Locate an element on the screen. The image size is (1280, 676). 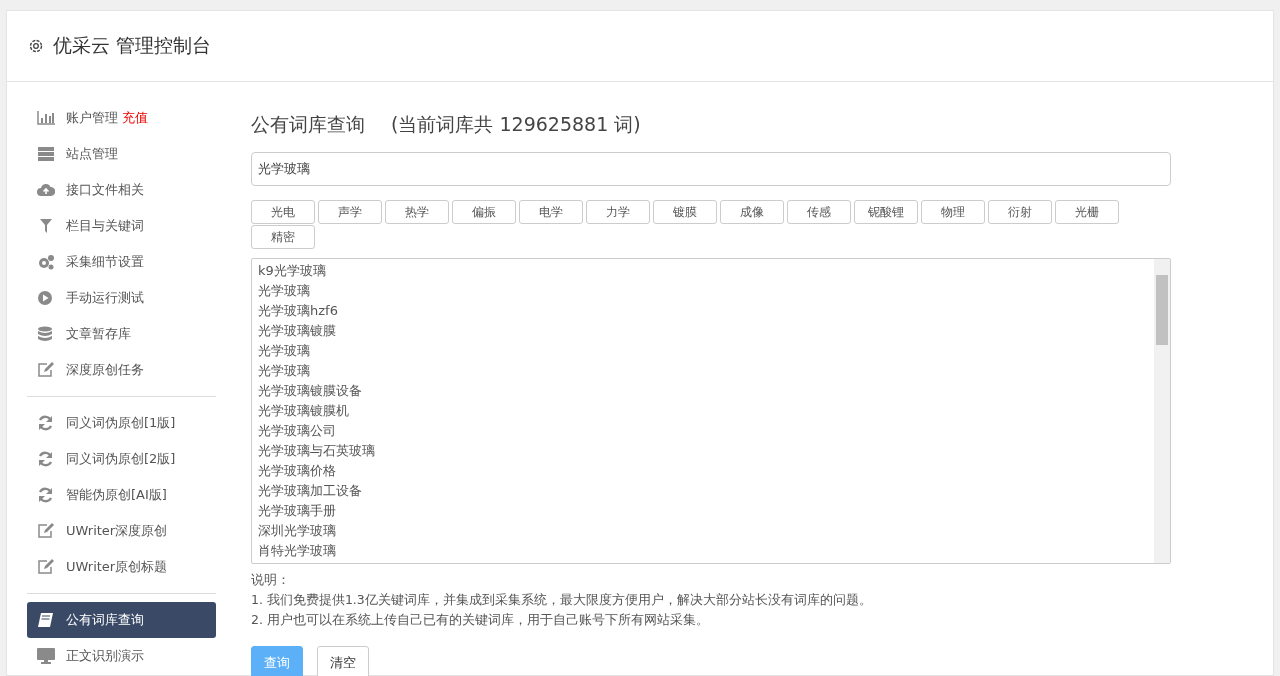
sidebar-item: 智能伪原创[AI版] is located at coordinates (121, 495).